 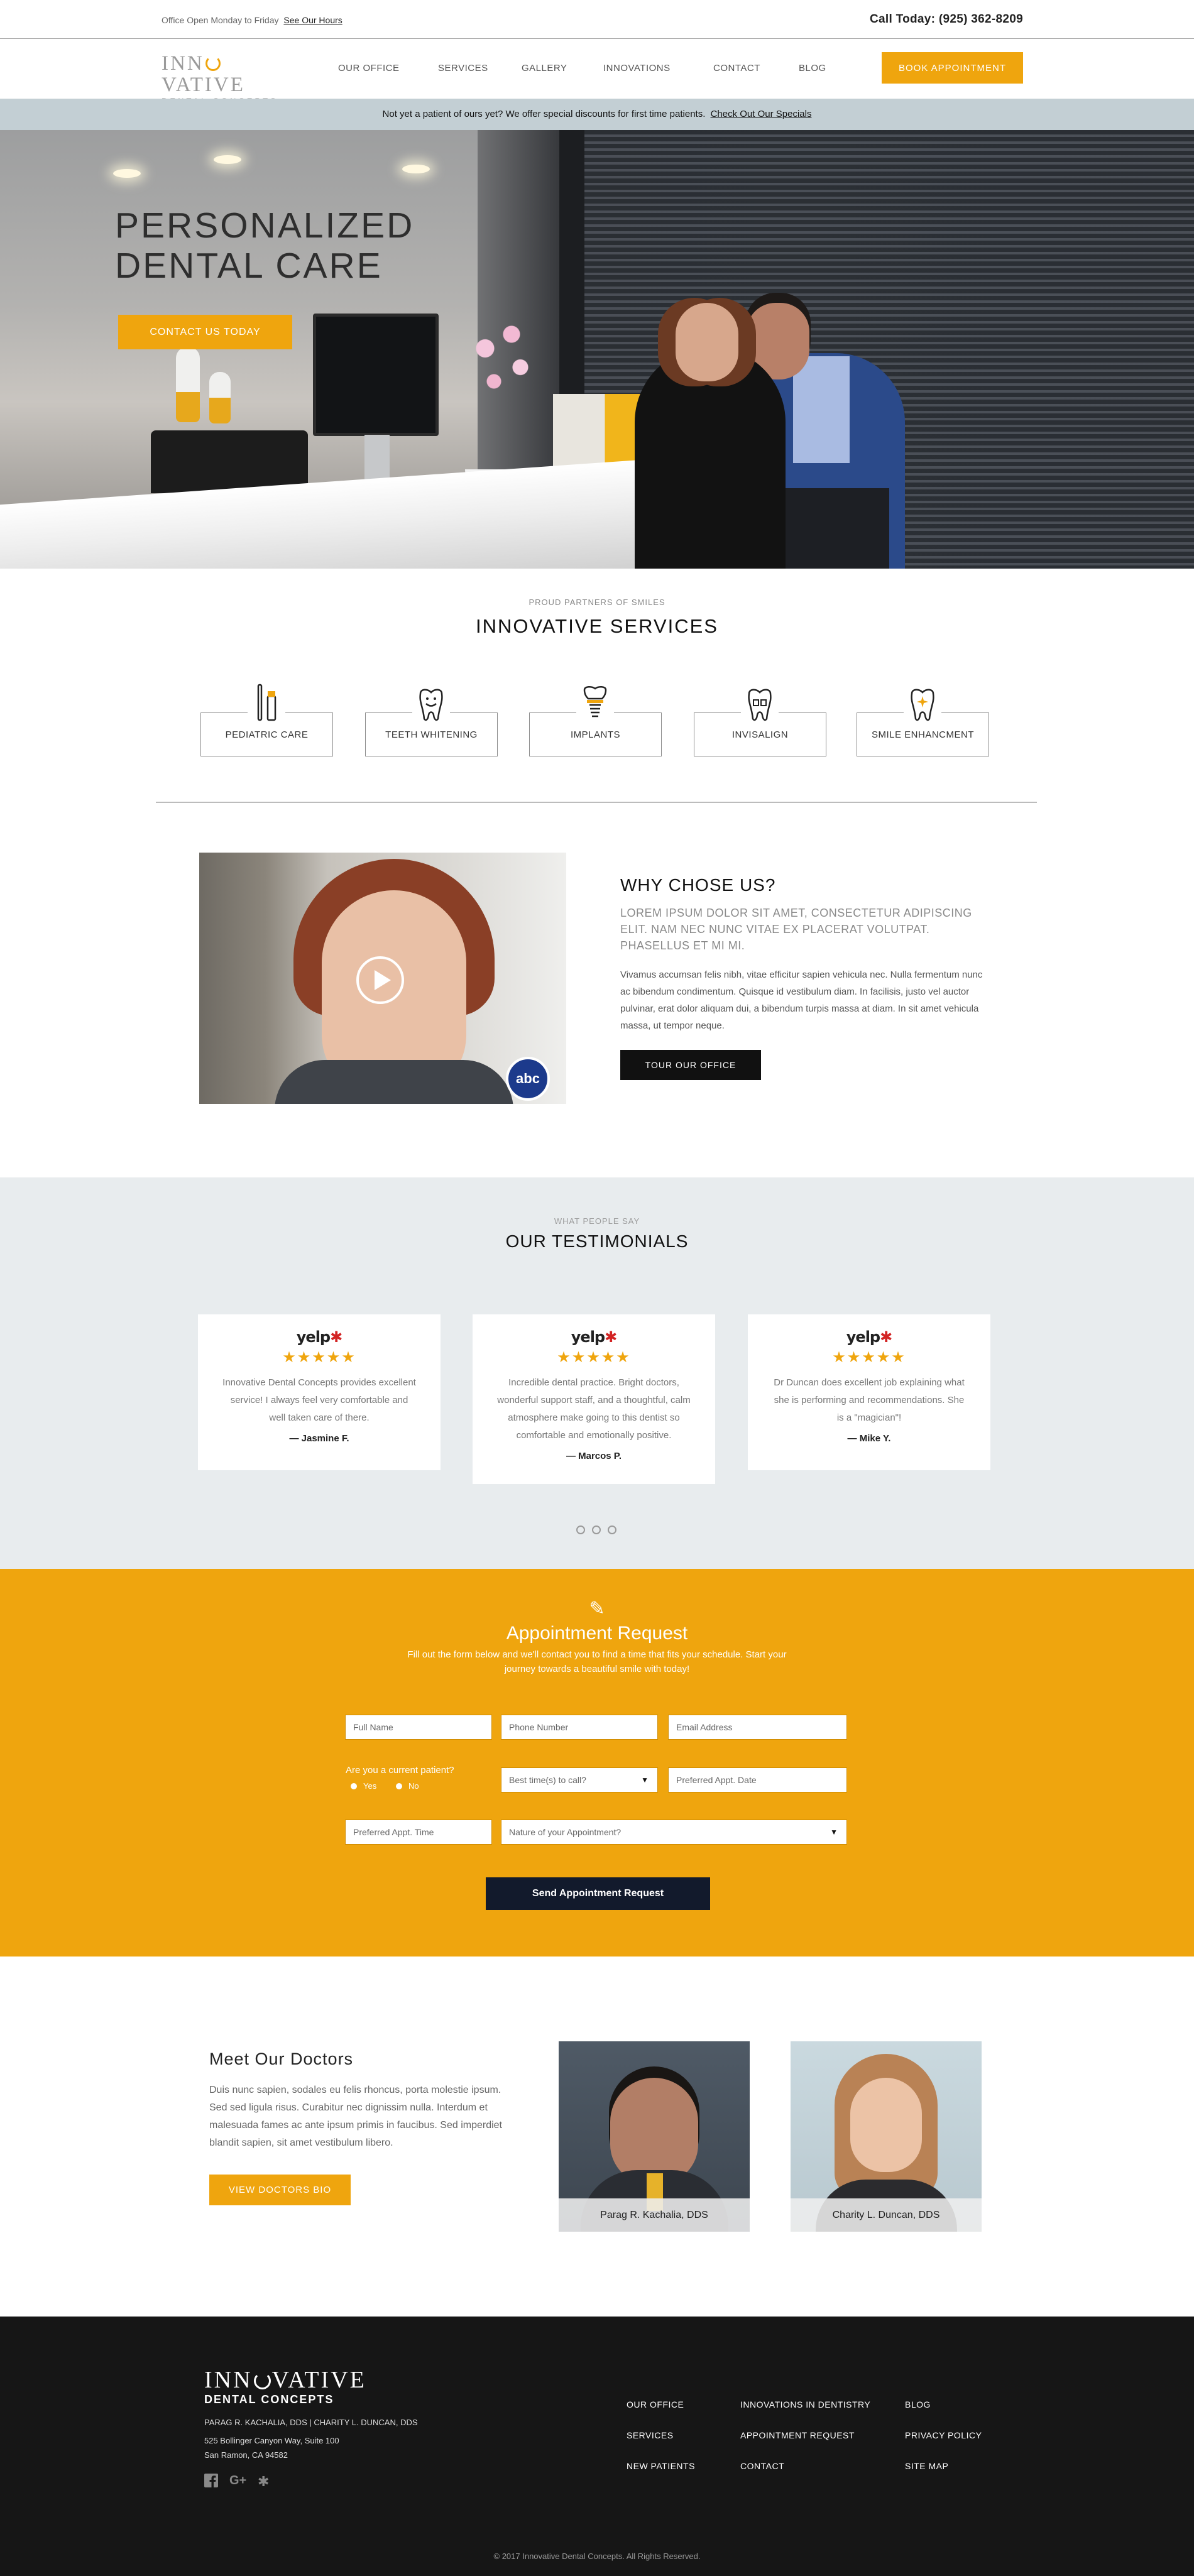 I want to click on google-plus-icon: G+, so click(x=238, y=2481).